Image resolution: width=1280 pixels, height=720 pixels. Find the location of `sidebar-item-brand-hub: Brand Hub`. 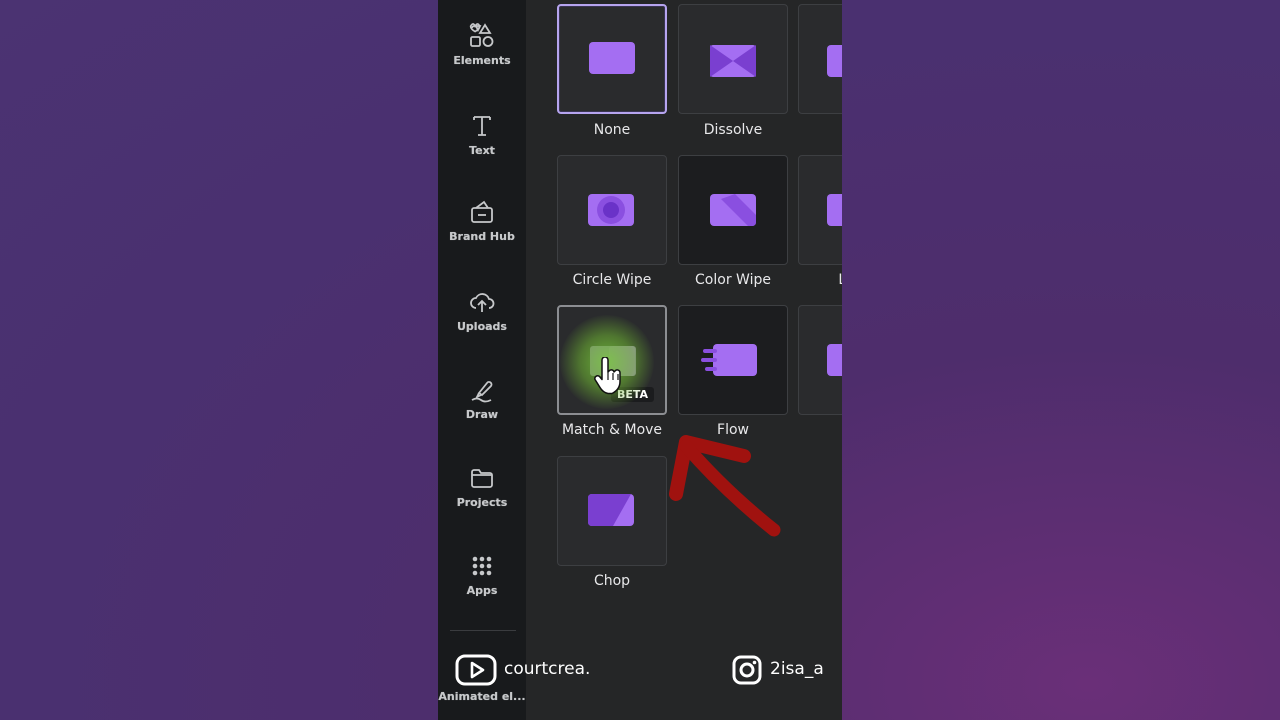

sidebar-item-brand-hub: Brand Hub is located at coordinates (482, 233).